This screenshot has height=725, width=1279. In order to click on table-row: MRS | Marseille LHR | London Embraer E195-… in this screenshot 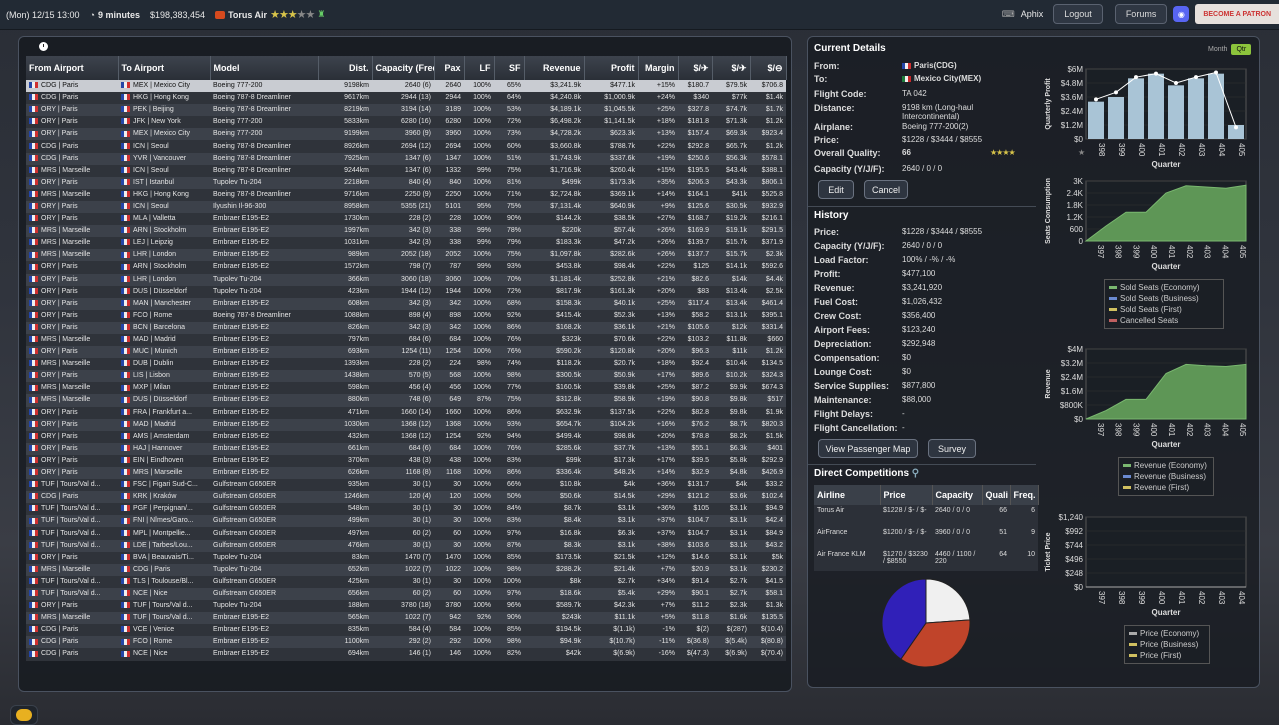, I will do `click(406, 255)`.